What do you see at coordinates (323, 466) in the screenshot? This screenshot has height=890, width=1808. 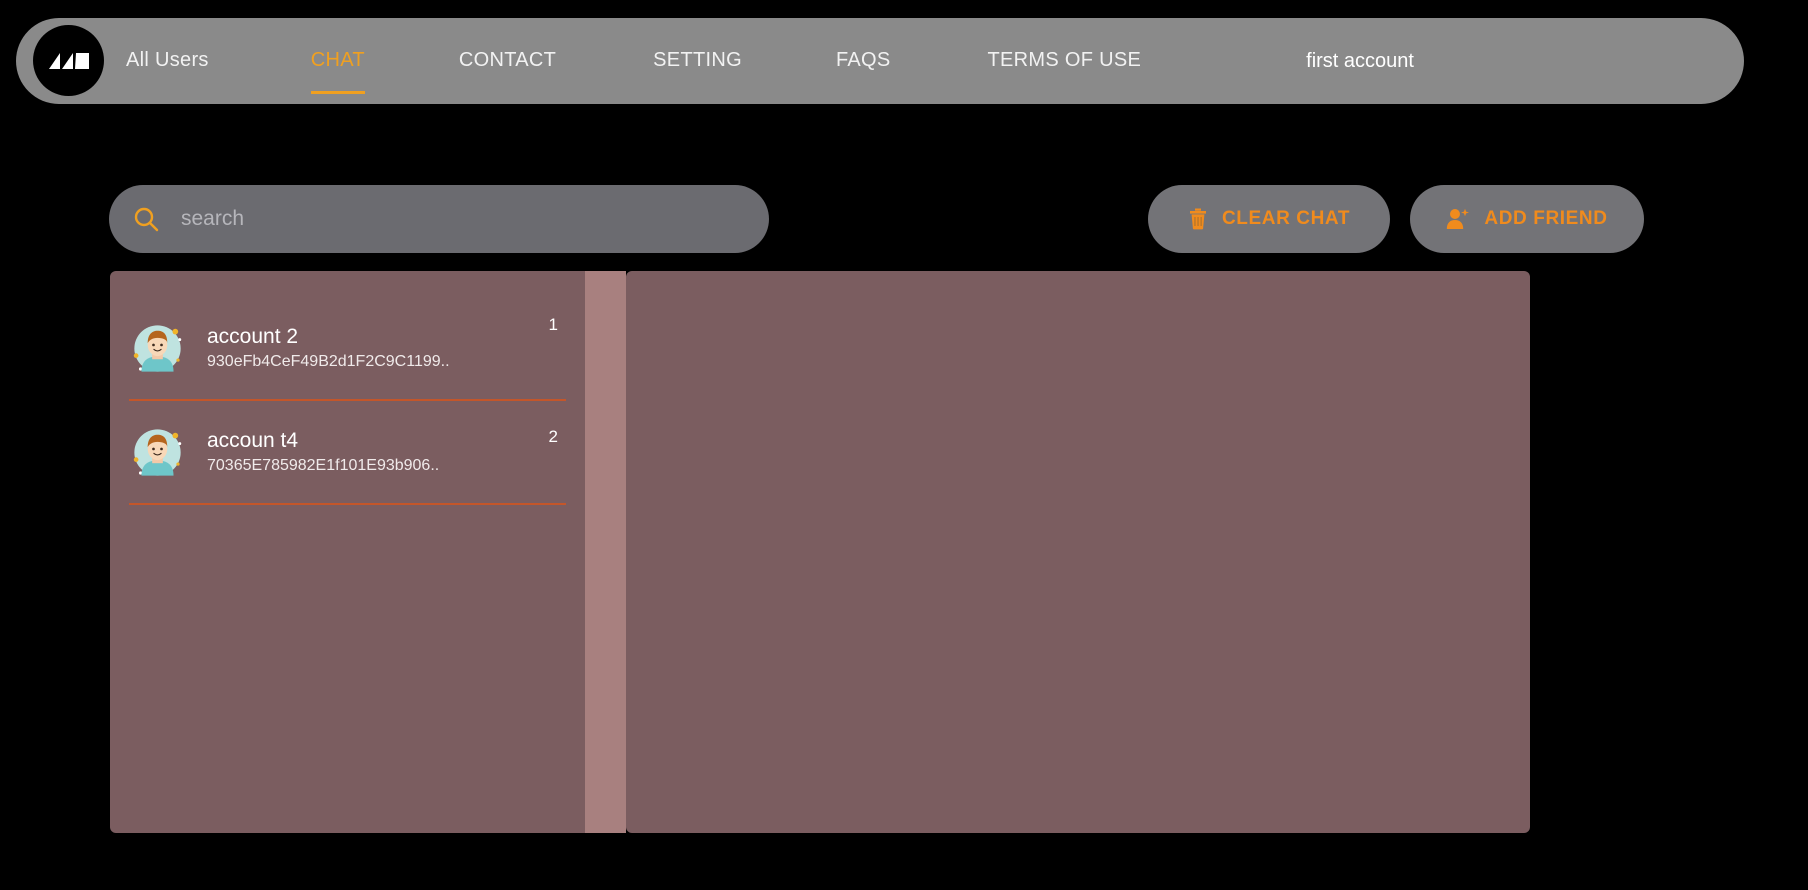 I see `list-item-address: 70365E785982E1f101E93b906..` at bounding box center [323, 466].